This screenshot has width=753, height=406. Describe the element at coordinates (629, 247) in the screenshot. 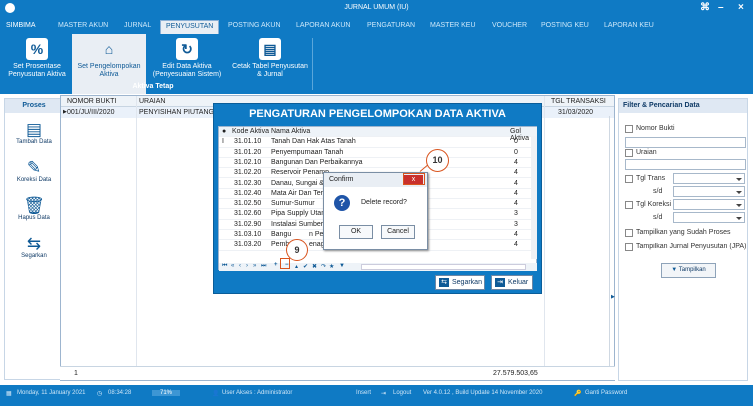

I see `tampilkan-jpa-checkbox` at that location.